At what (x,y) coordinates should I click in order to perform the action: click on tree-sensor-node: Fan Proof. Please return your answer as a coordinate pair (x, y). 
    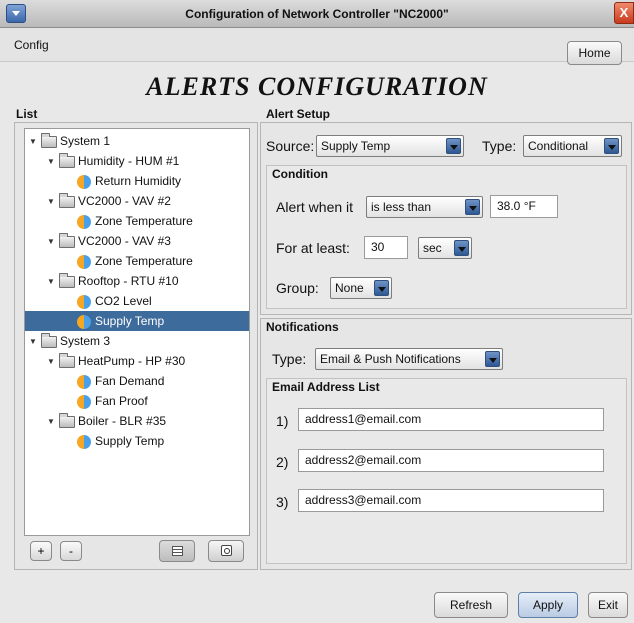
    Looking at the image, I should click on (106, 401).